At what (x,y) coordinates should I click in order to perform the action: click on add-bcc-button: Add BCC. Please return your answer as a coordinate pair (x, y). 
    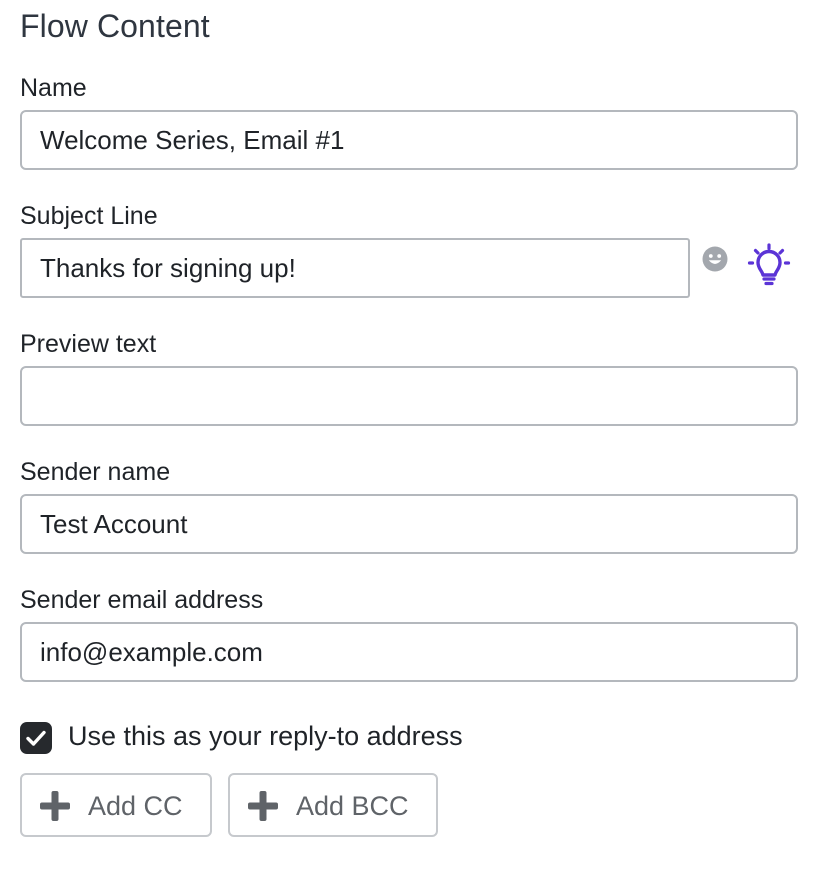
    Looking at the image, I should click on (333, 805).